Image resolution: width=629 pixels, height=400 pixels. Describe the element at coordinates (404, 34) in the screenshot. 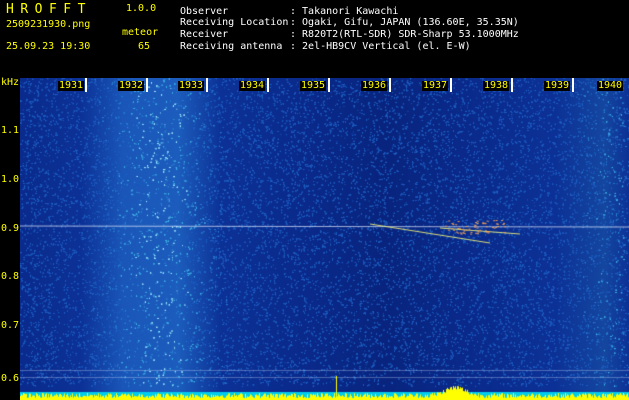

I see `info-value-receiver: : R820T2(RTL-SDR) SDR-Sharp 53.1000MHz` at that location.